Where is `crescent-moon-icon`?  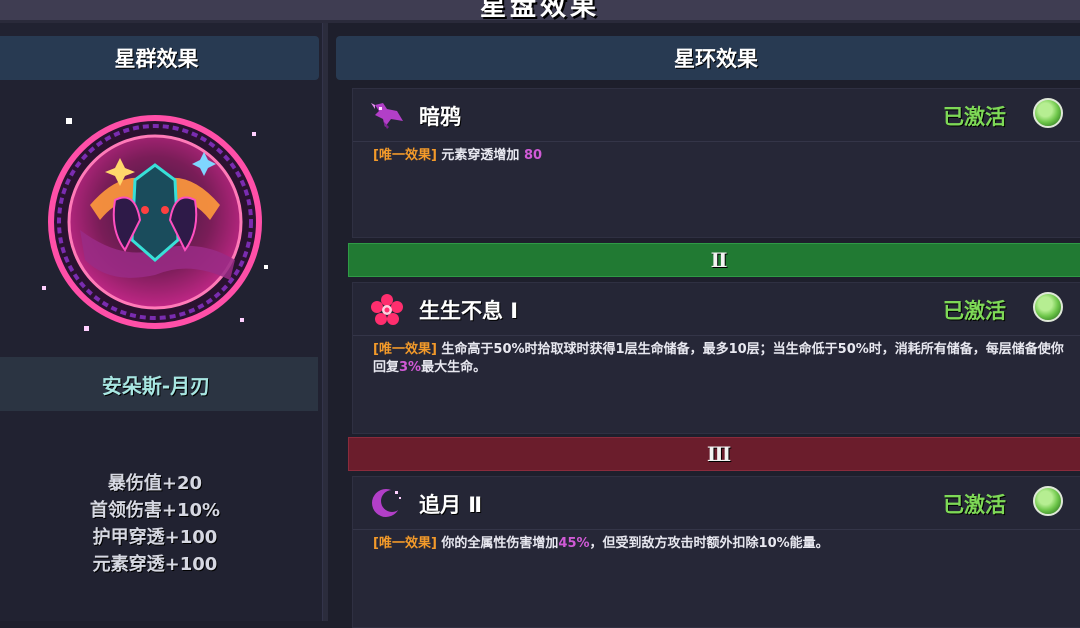
crescent-moon-icon is located at coordinates (387, 503).